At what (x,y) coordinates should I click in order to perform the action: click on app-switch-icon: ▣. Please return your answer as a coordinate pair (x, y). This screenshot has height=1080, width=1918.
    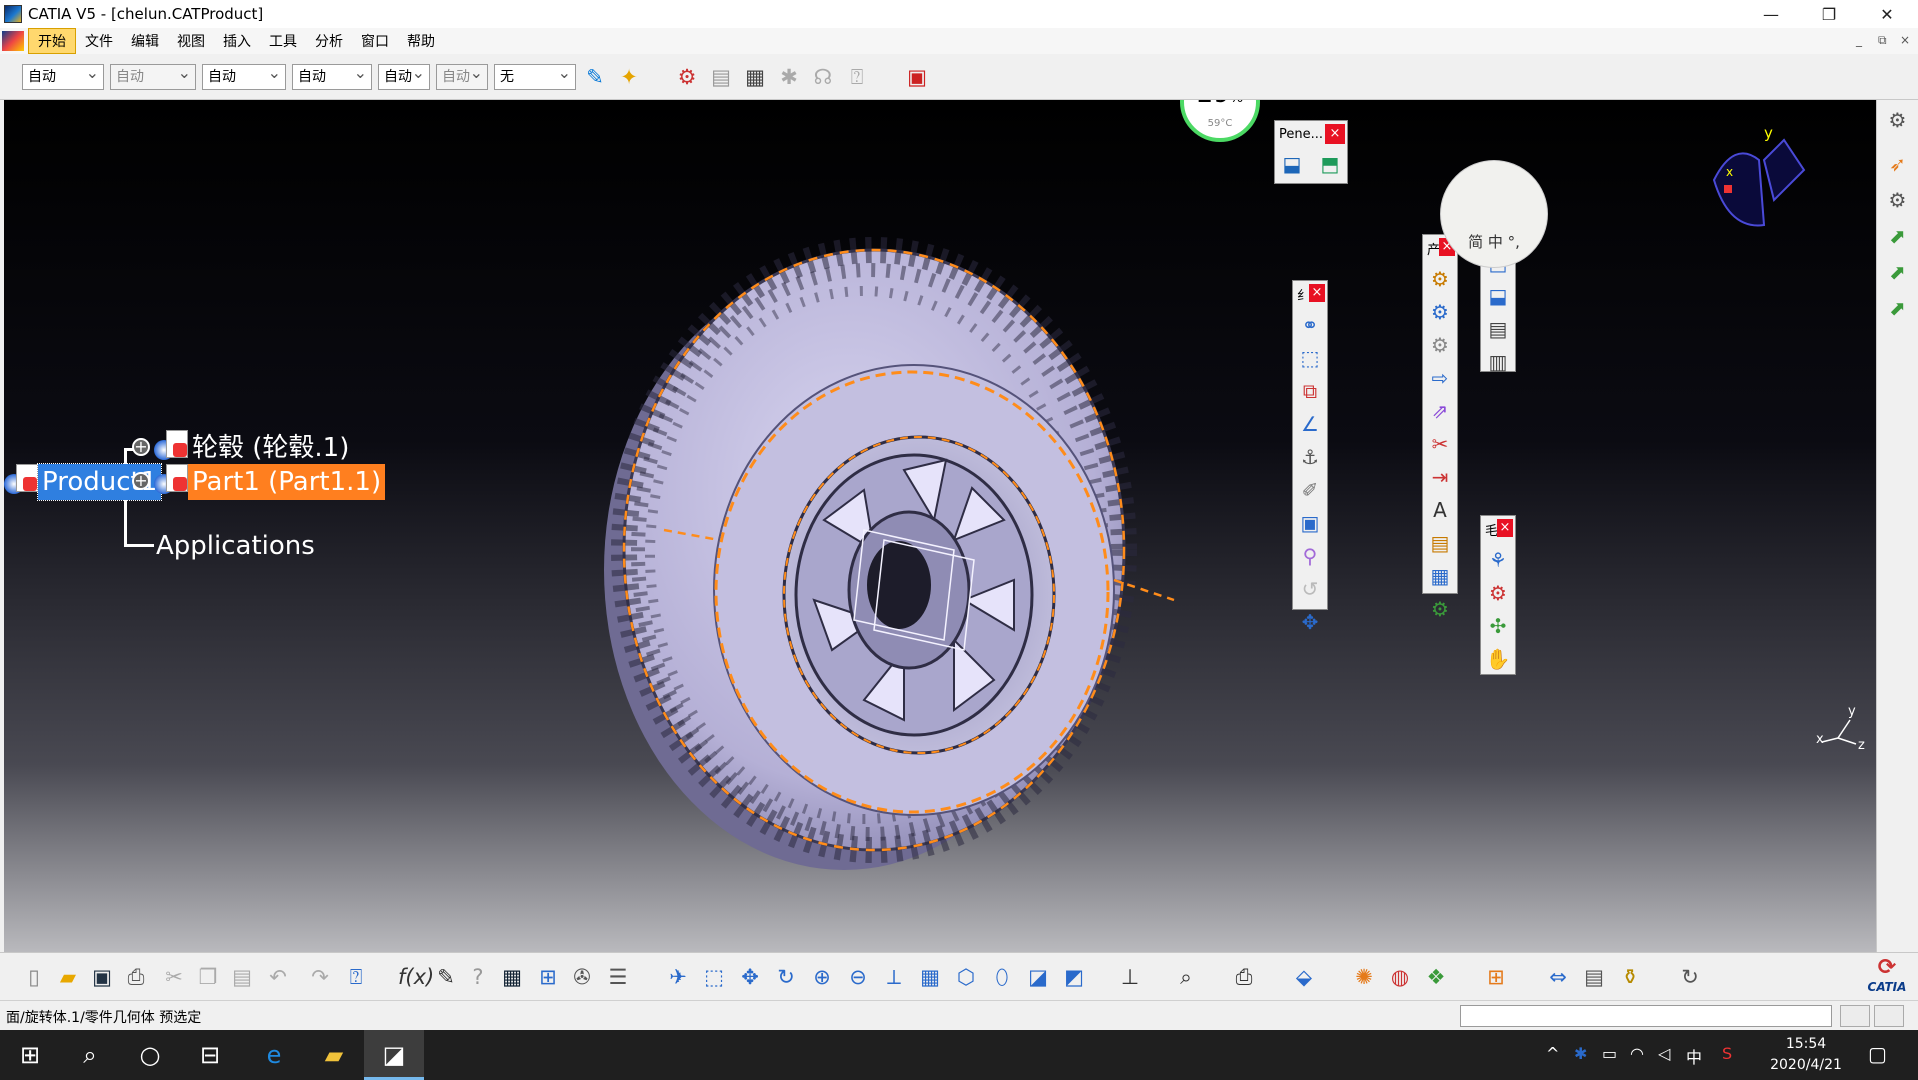
    Looking at the image, I should click on (917, 77).